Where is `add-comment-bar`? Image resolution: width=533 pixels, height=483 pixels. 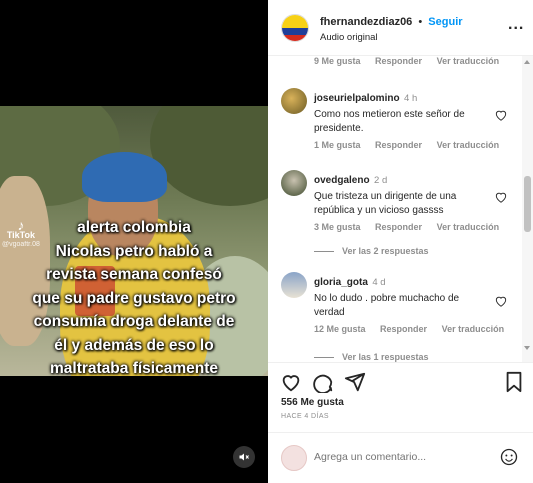
add-comment-bar is located at coordinates (400, 457).